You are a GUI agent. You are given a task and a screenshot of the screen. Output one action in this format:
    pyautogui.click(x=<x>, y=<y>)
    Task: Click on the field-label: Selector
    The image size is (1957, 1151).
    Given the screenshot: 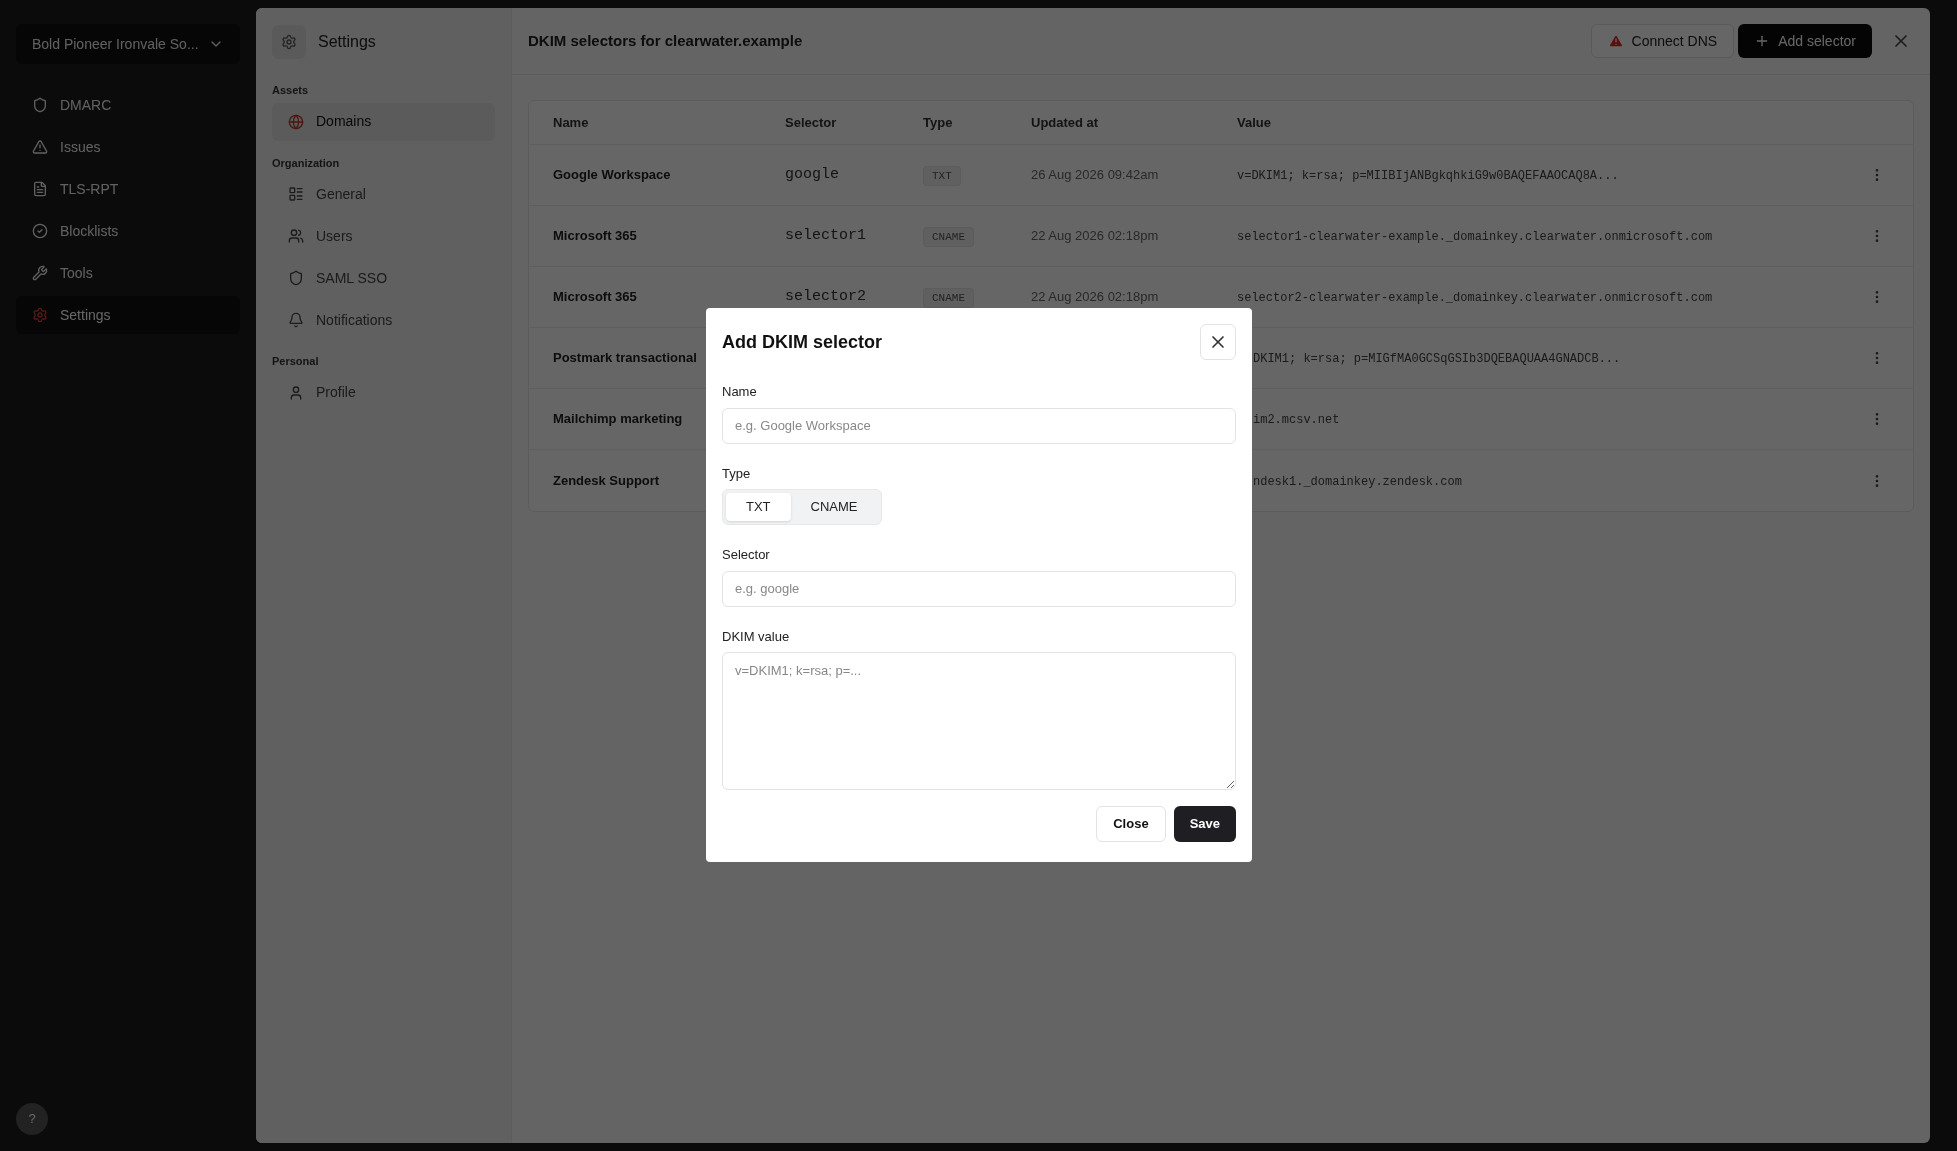 What is the action you would take?
    pyautogui.click(x=746, y=555)
    